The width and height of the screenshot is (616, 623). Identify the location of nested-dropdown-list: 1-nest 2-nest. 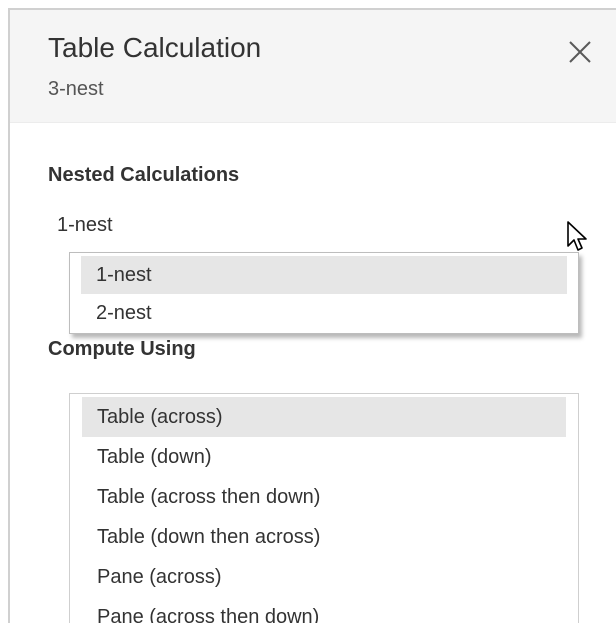
(324, 293).